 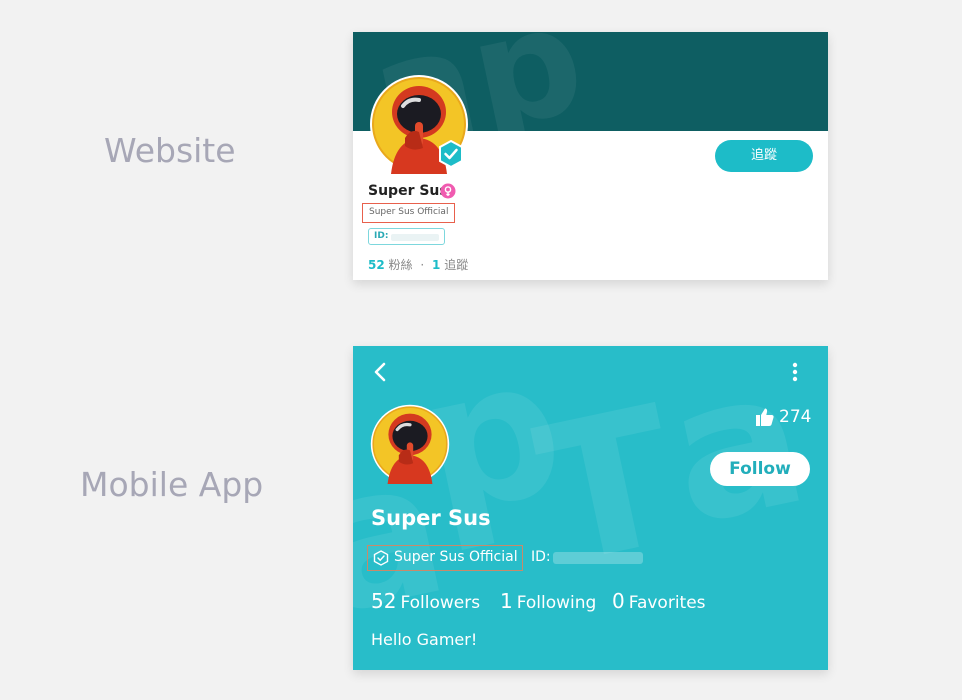 I want to click on favorites-stat: 0 Favorites, so click(x=659, y=601).